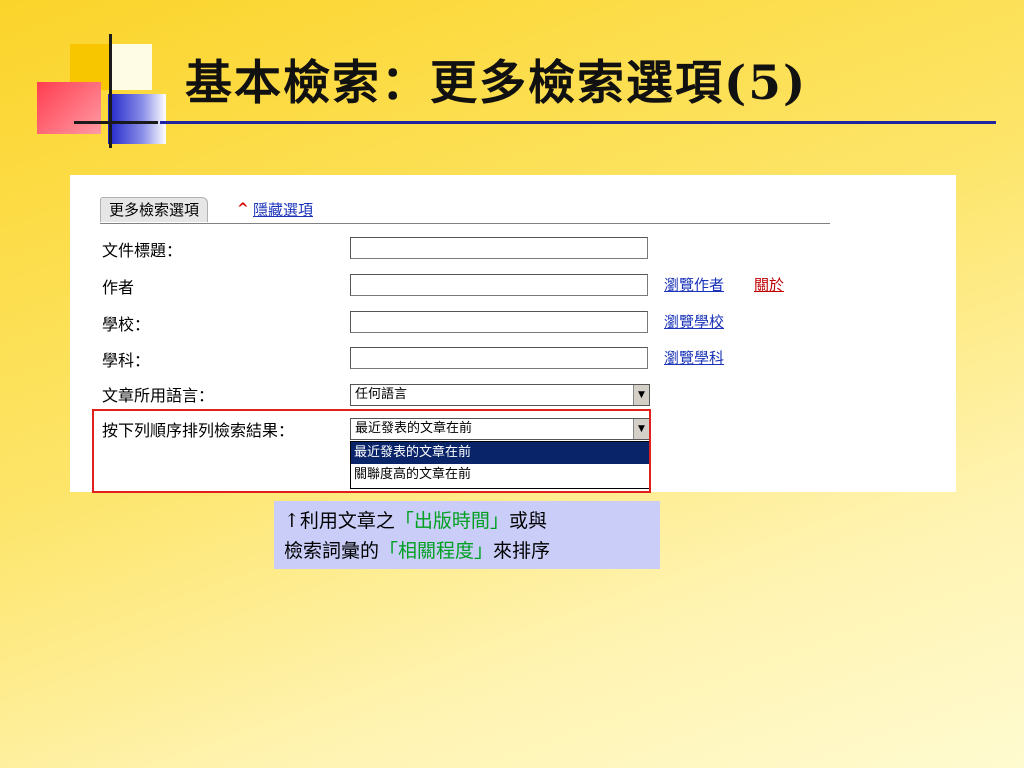 This screenshot has width=1024, height=768. Describe the element at coordinates (126, 324) in the screenshot. I see `school-label: 學校：` at that location.